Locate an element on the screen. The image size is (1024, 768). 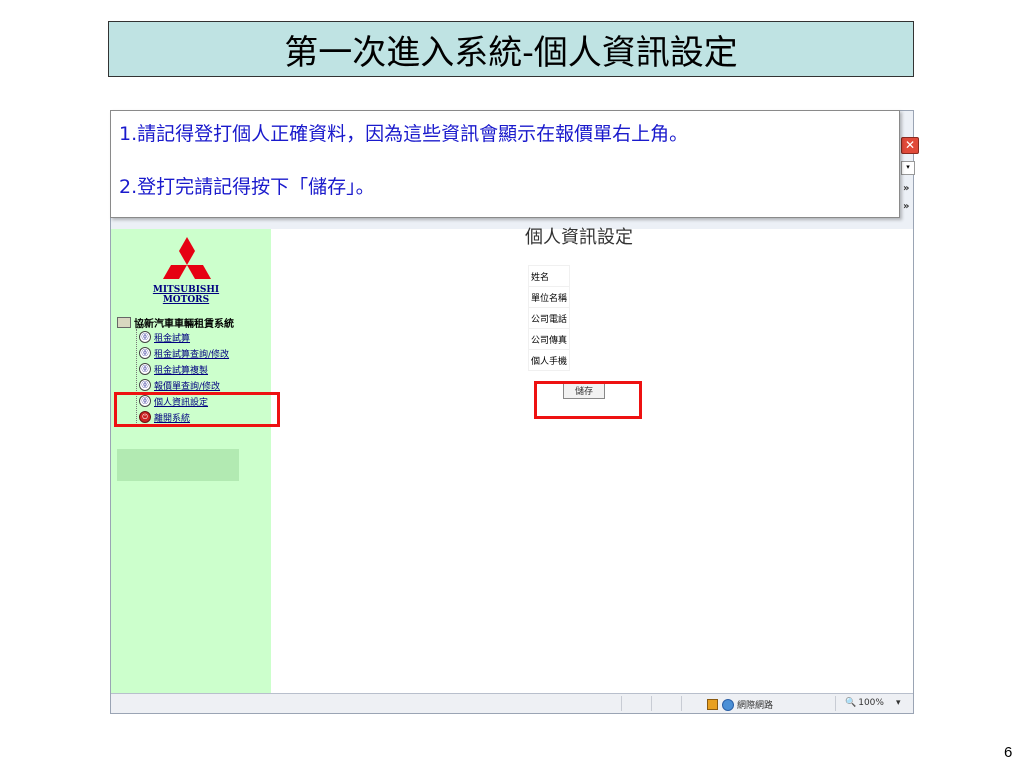
menu-item-rent-copy: ⓪ 租金試算複製 is located at coordinates (180, 369).